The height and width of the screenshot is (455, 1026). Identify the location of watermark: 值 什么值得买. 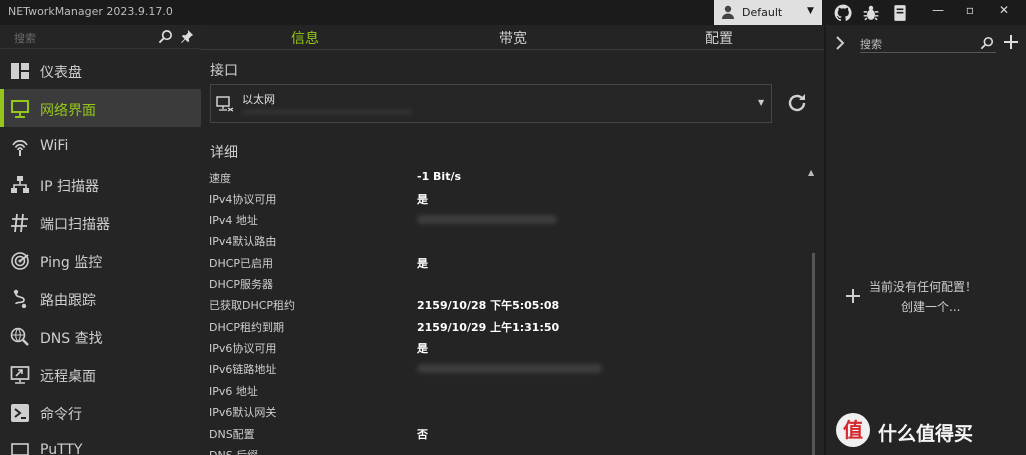
(931, 431).